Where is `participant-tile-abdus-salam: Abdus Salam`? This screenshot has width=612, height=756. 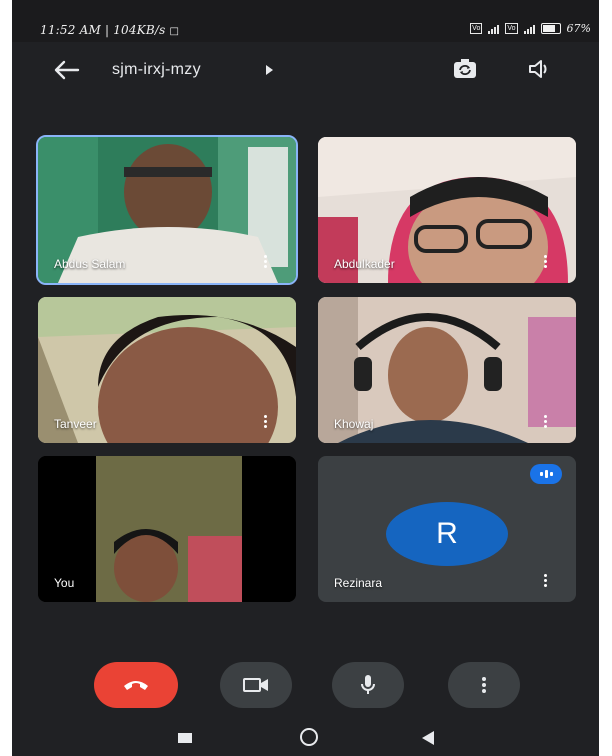 participant-tile-abdus-salam: Abdus Salam is located at coordinates (167, 210).